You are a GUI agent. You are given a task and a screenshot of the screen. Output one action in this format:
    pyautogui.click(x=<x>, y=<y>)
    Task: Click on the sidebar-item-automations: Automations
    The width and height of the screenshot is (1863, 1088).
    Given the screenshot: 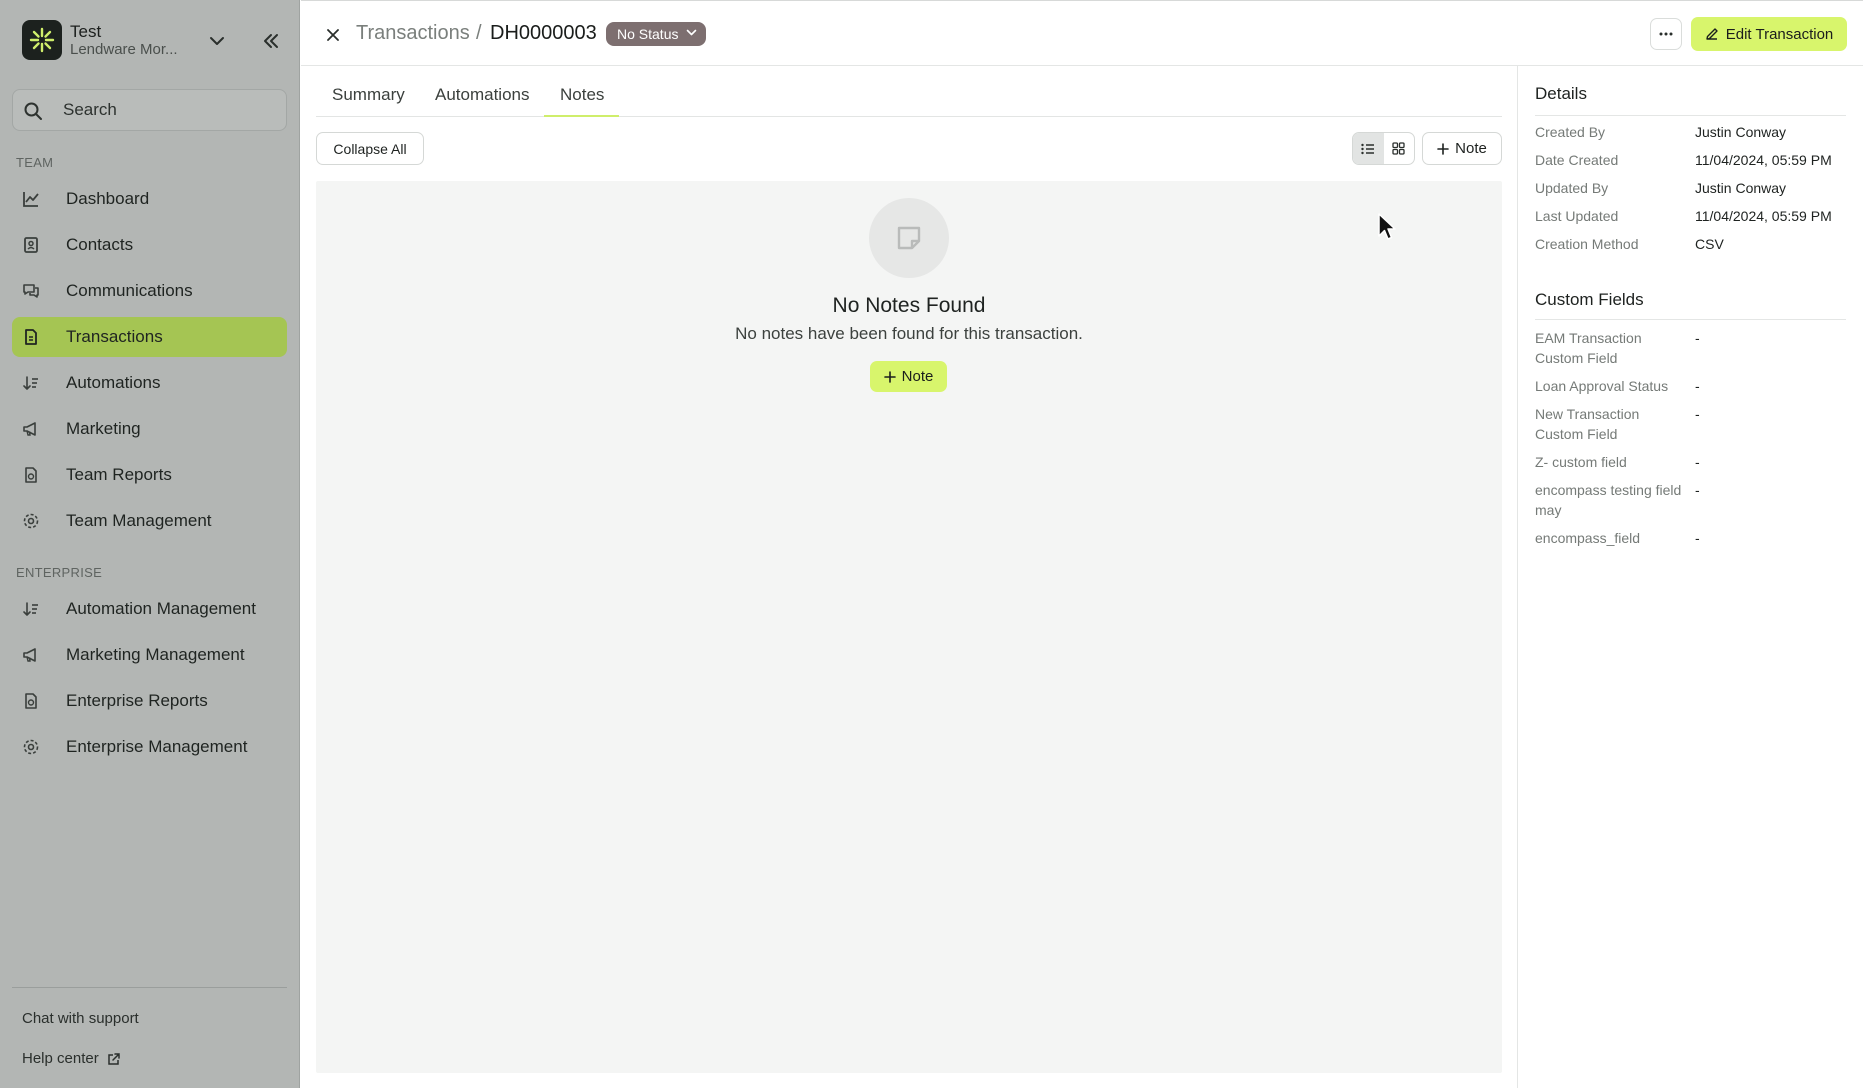 What is the action you would take?
    pyautogui.click(x=149, y=383)
    